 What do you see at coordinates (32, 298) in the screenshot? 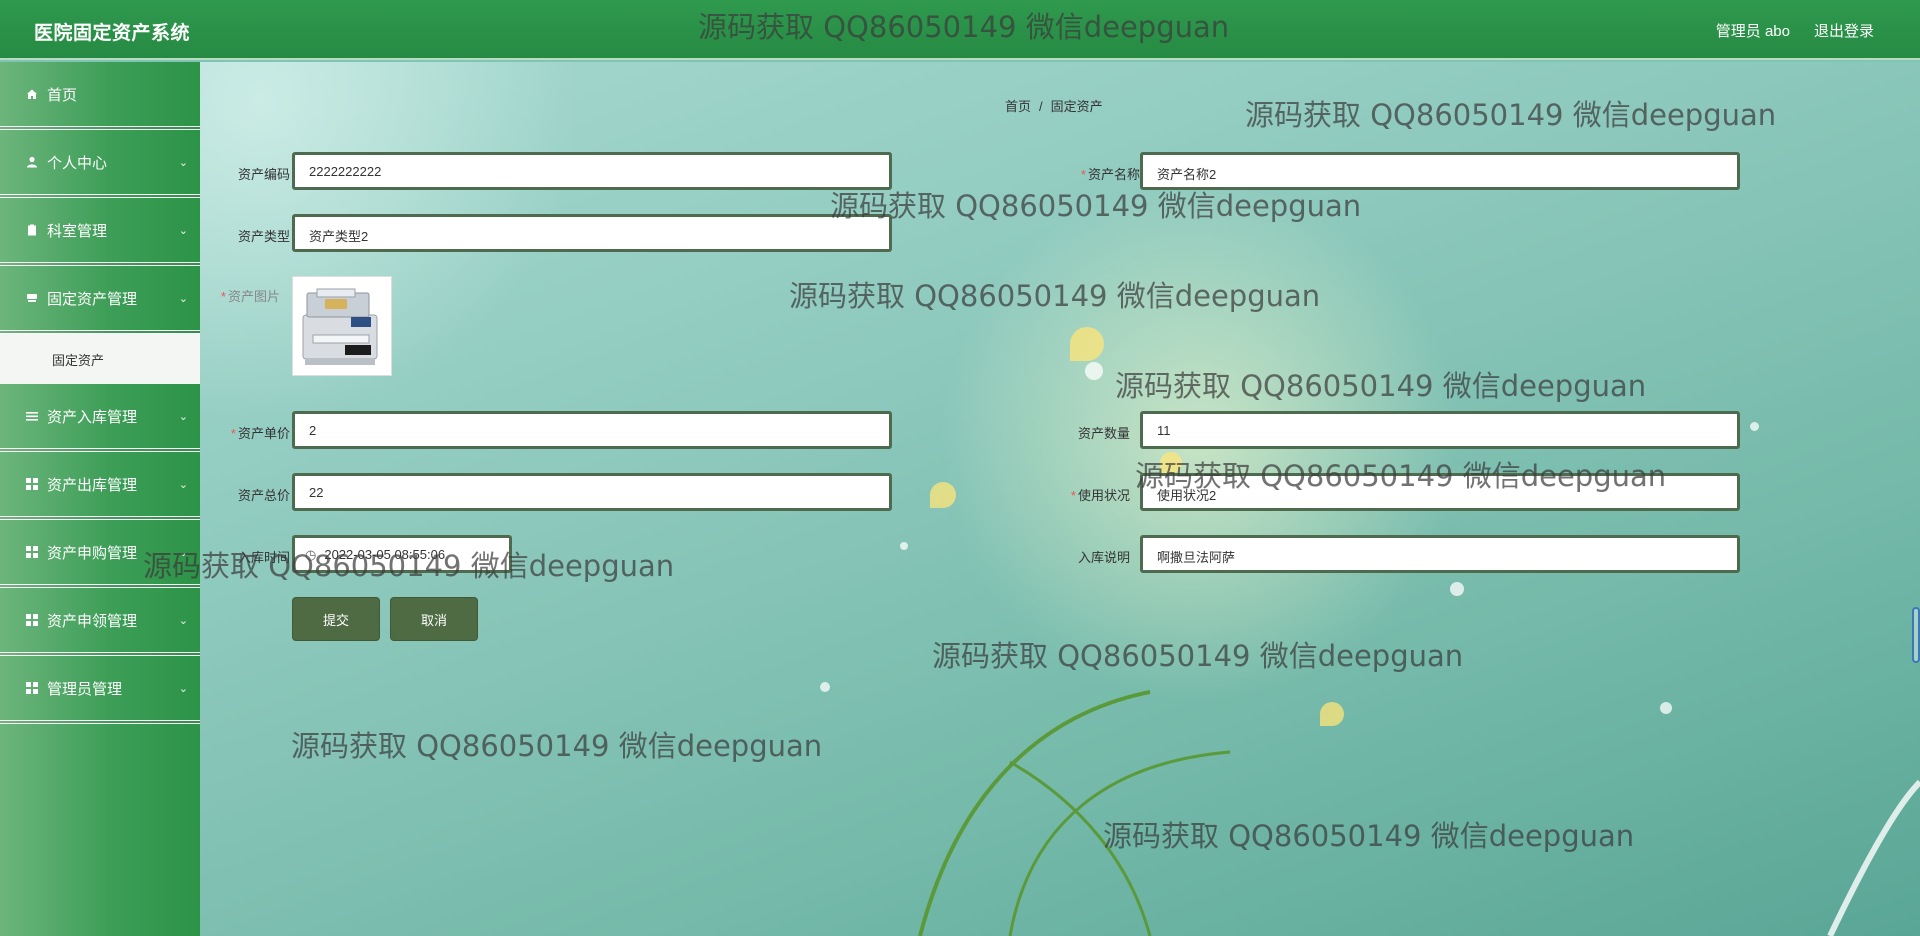
I see `box-icon` at bounding box center [32, 298].